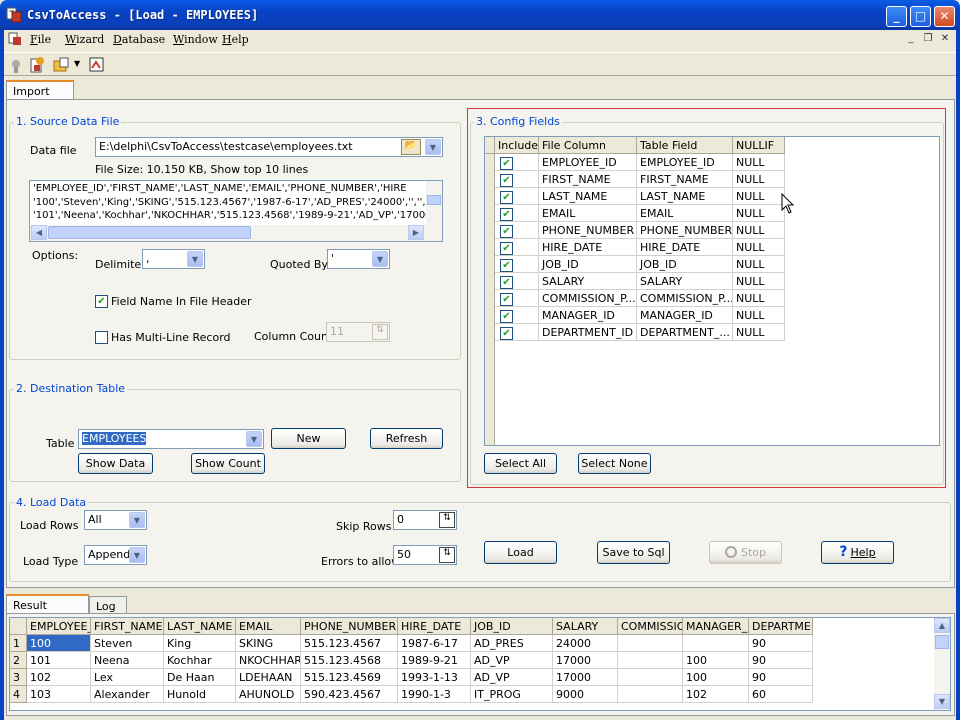  Describe the element at coordinates (716, 677) in the screenshot. I see `result-cell: 100` at that location.